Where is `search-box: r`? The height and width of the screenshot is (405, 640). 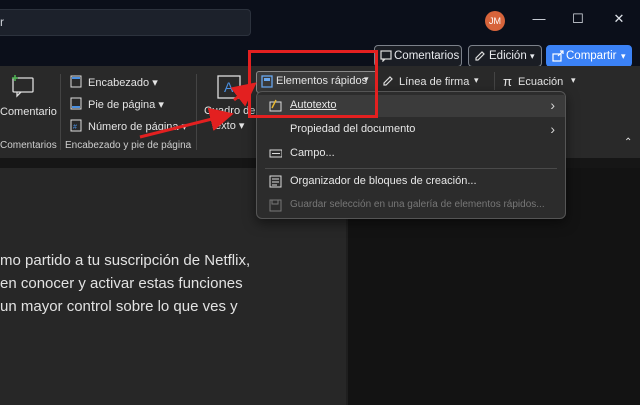 search-box: r is located at coordinates (125, 22).